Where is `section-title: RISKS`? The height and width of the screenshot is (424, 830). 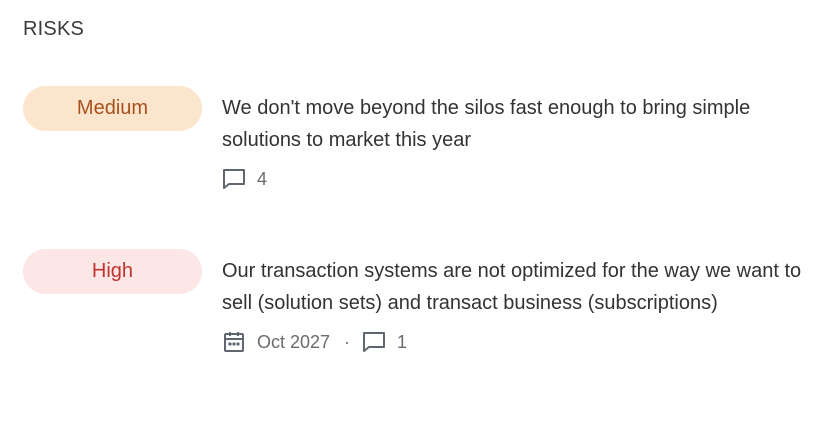
section-title: RISKS is located at coordinates (54, 29).